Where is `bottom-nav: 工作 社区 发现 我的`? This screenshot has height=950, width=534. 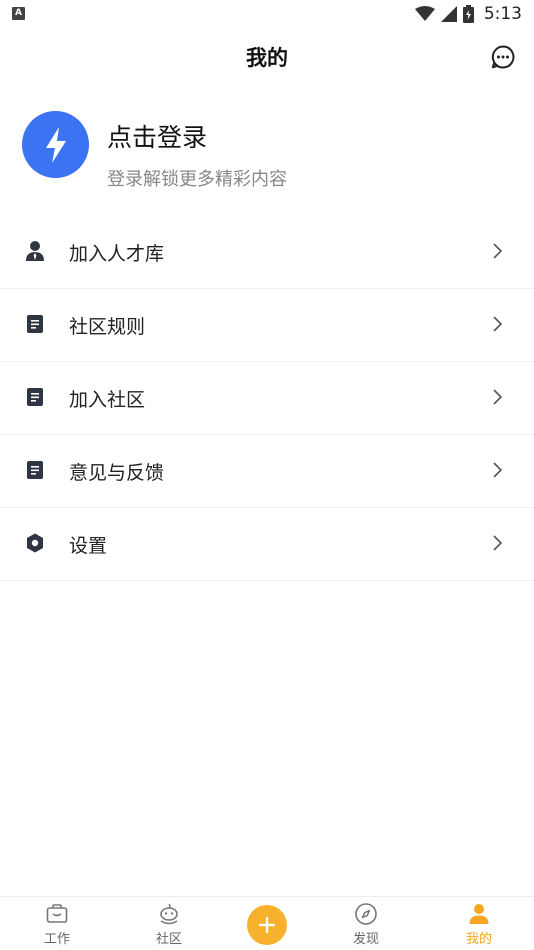 bottom-nav: 工作 社区 发现 我的 is located at coordinates (267, 923).